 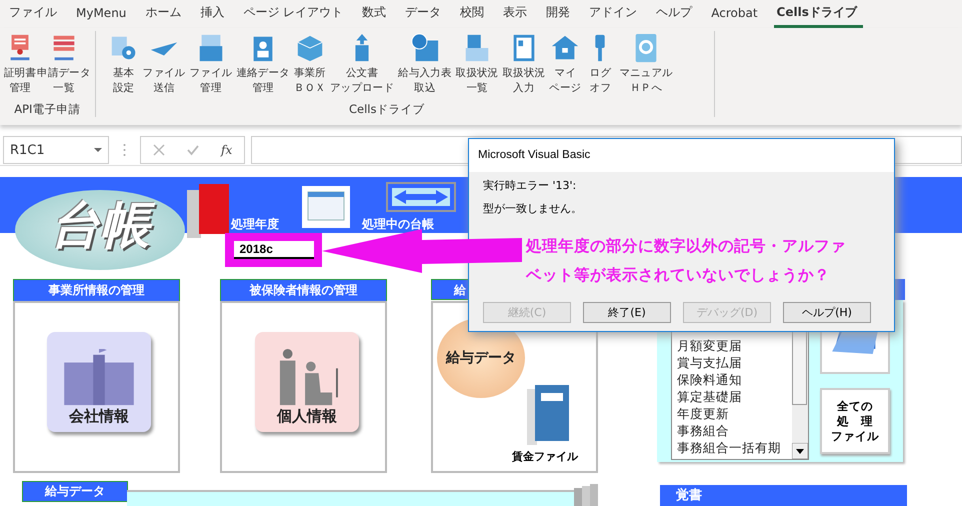 I want to click on ribbon-button: 基本 設定, so click(x=124, y=66).